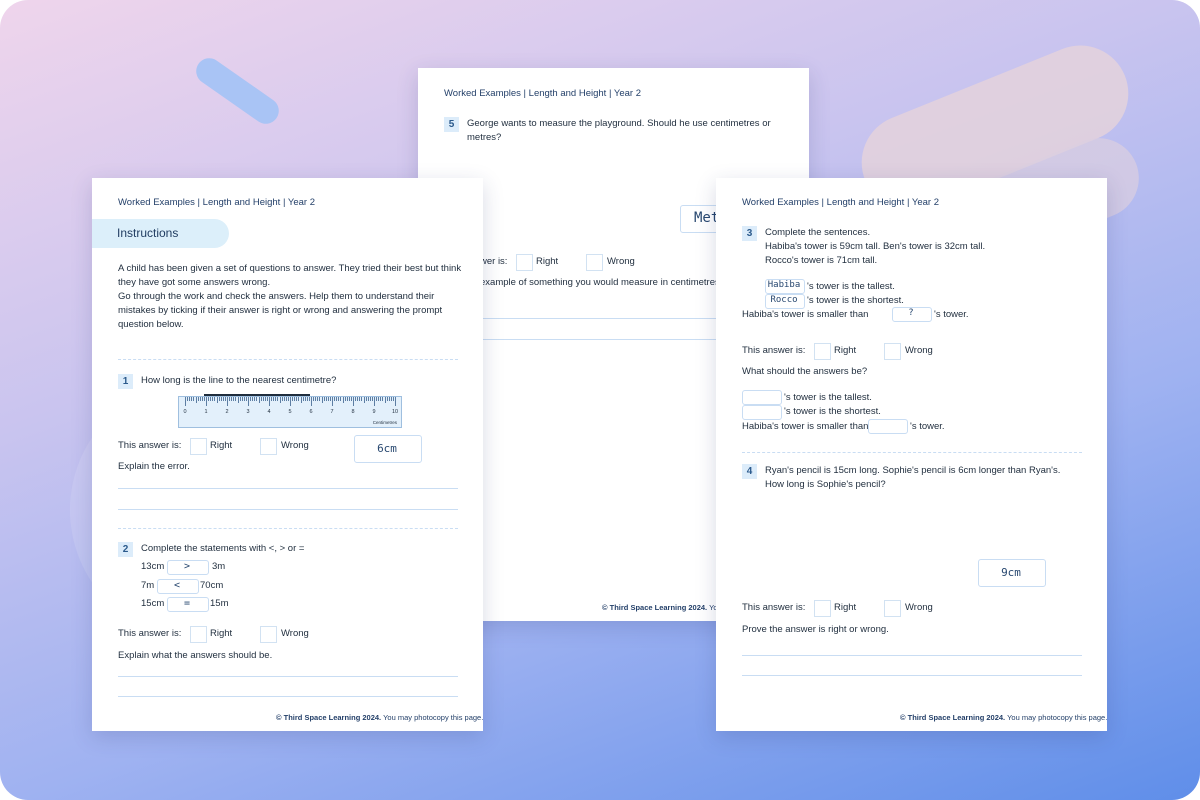  I want to click on question-number: 4, so click(749, 471).